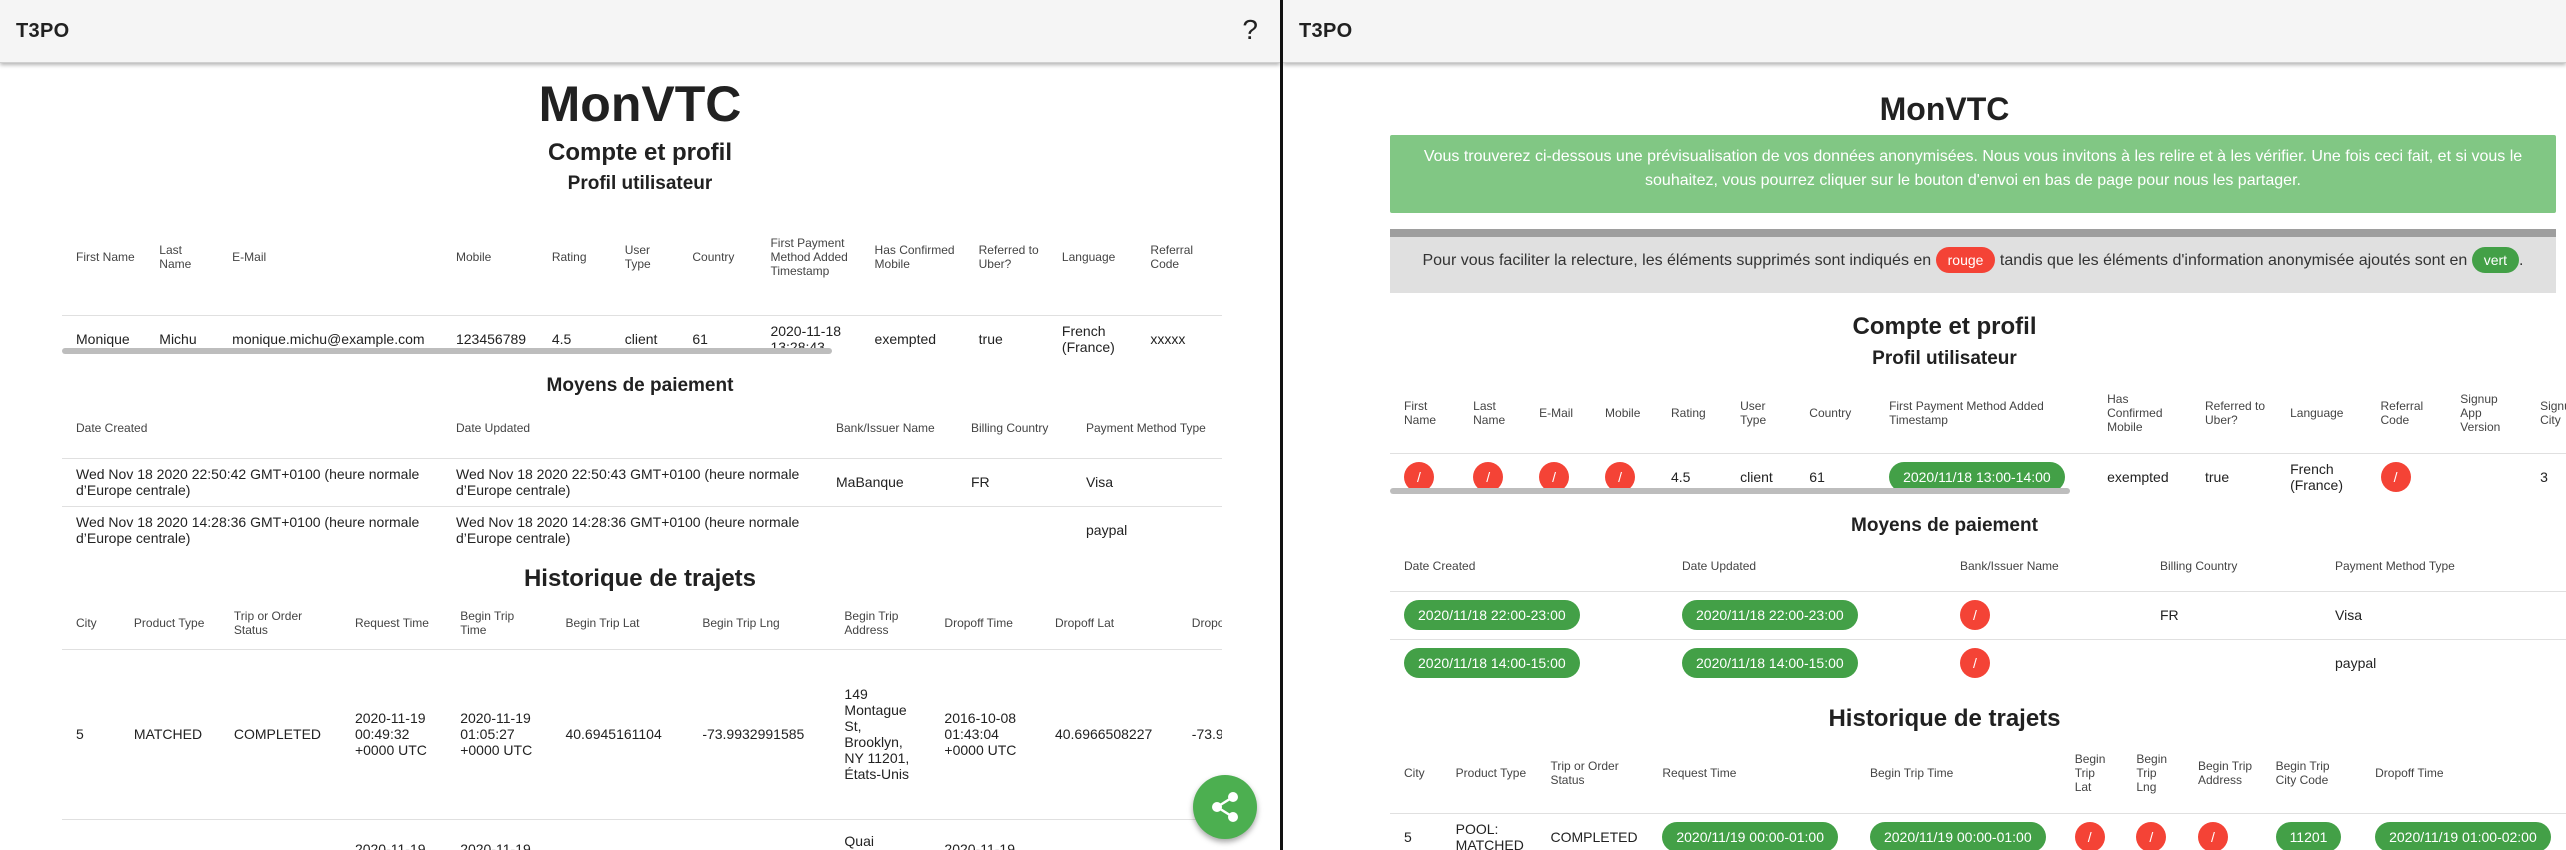  I want to click on cell-city, so click(91, 834).